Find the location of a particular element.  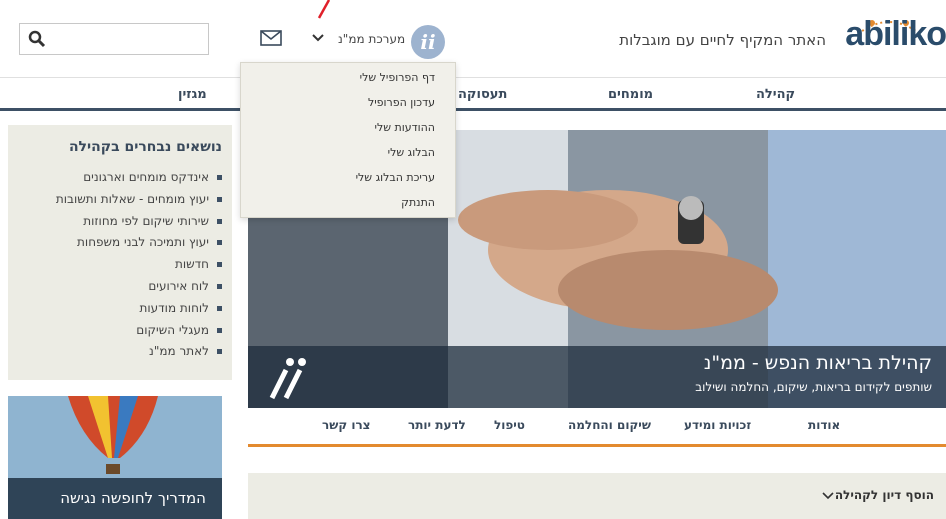

list-item: מעגלי השיקום is located at coordinates (139, 331).